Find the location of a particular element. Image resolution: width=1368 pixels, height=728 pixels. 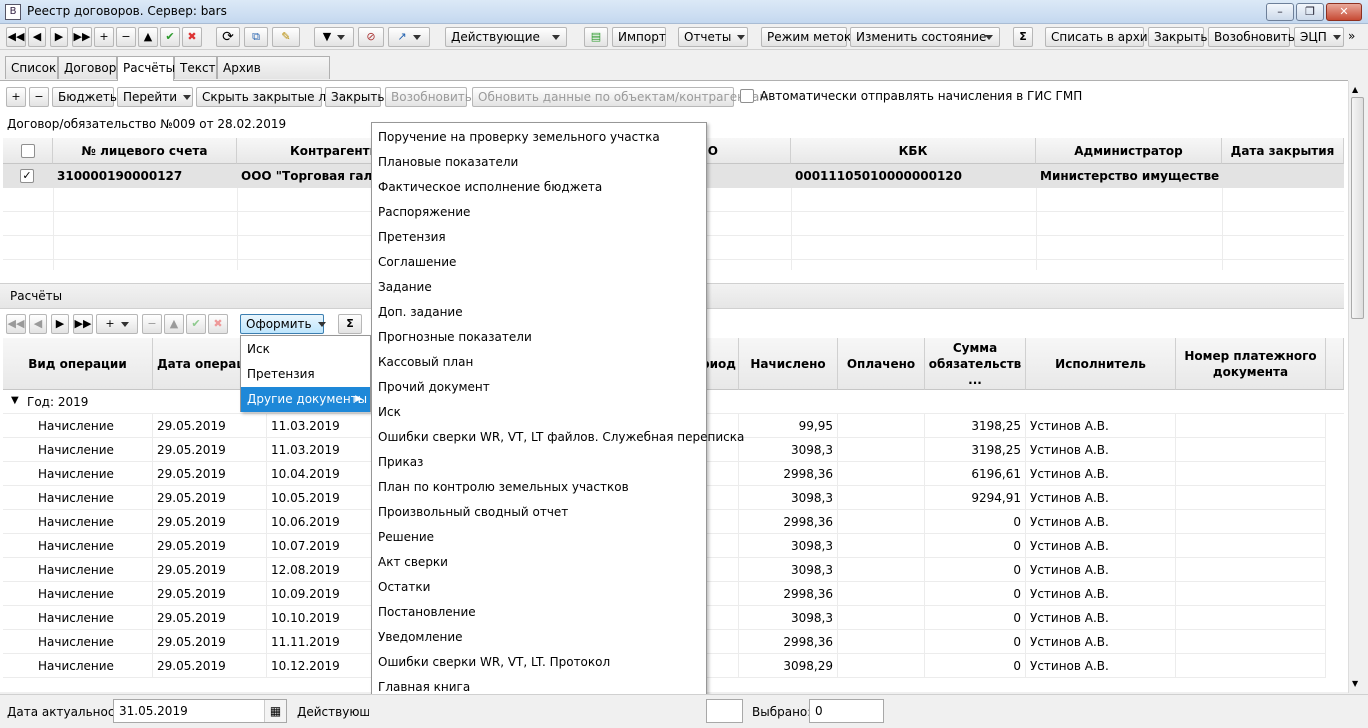

add-budget-icon: + is located at coordinates (16, 97).